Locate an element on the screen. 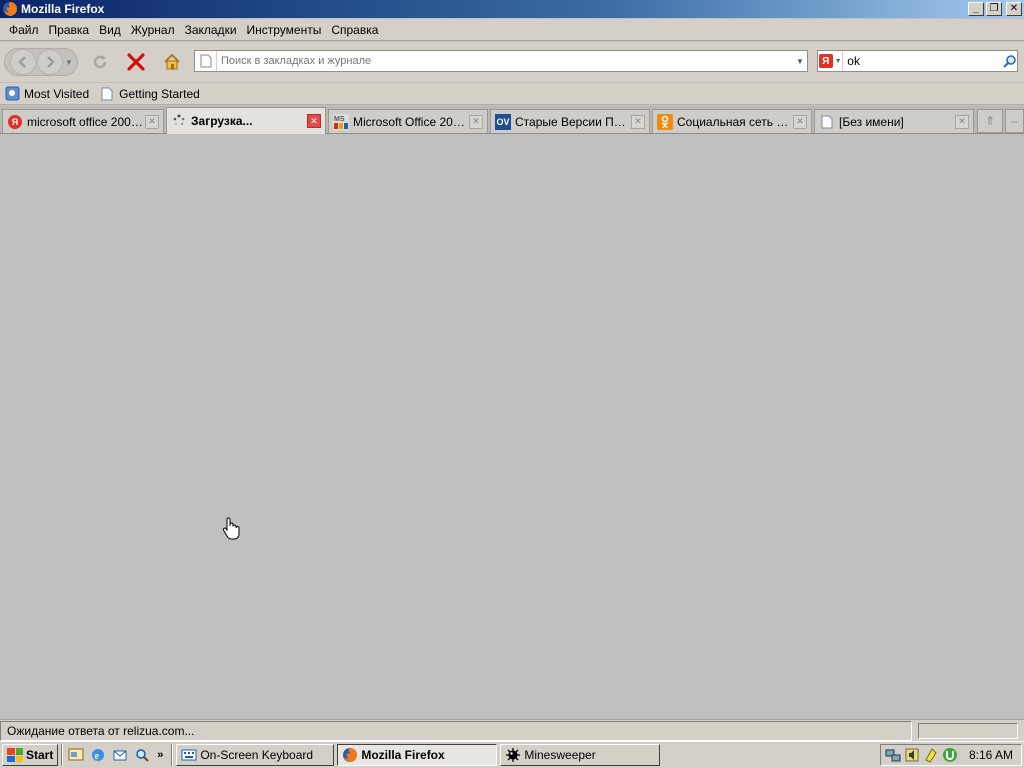 The height and width of the screenshot is (768, 1024). bookmark-getting-started: Getting Started is located at coordinates (149, 94).